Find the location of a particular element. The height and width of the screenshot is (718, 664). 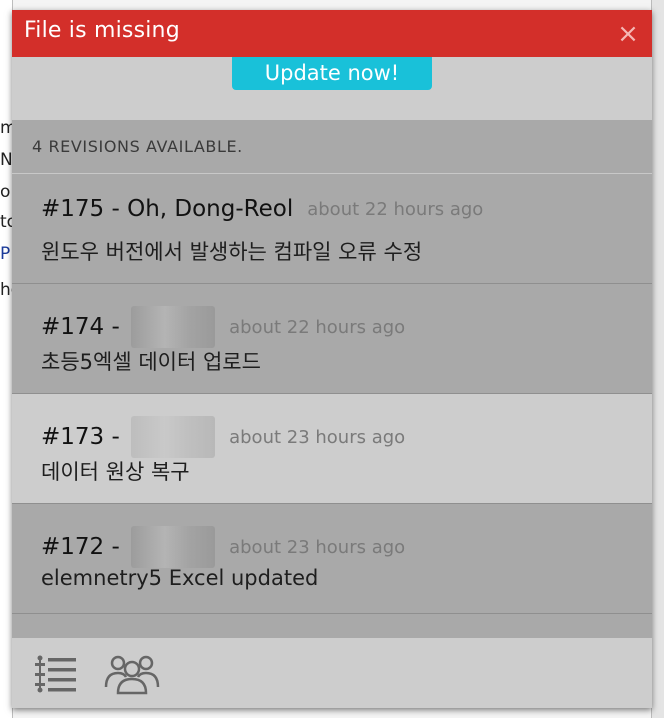

revision-item-173: #173 - about 23 hours ago 데이터 원상 복구 is located at coordinates (332, 449).